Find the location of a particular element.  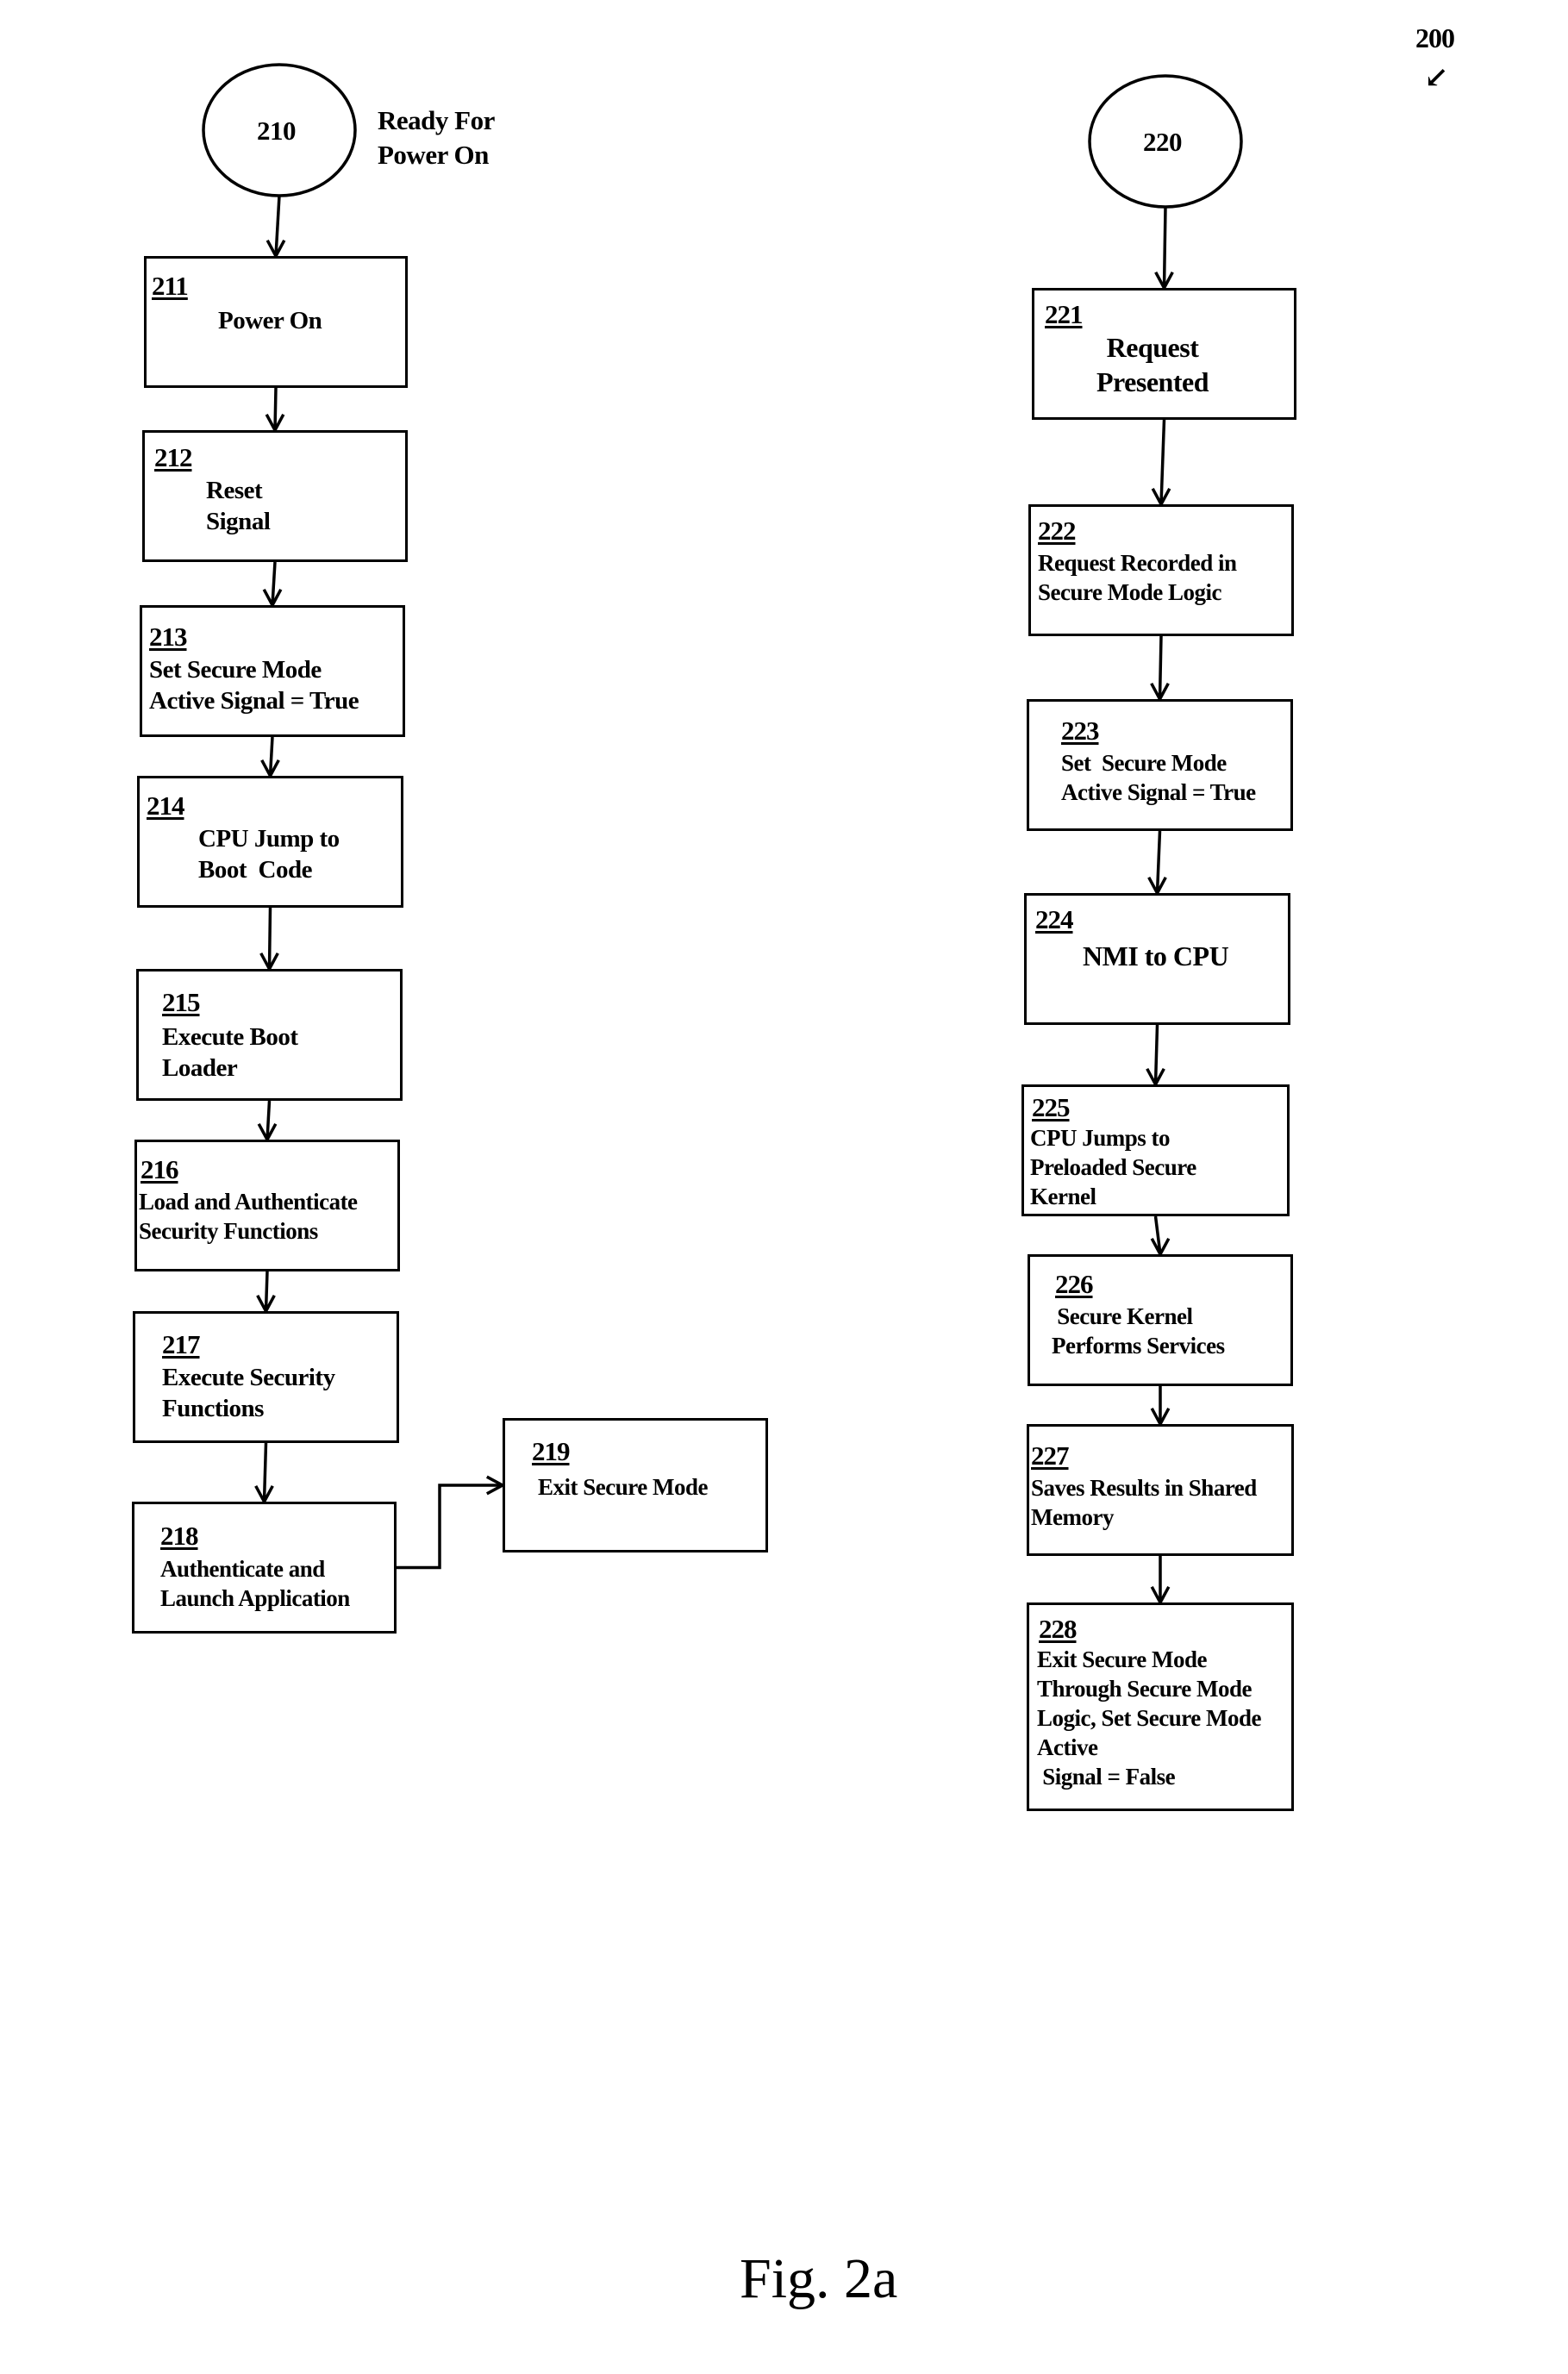

step-227: 227 Saves Results in Shared Memory is located at coordinates (1160, 1490).